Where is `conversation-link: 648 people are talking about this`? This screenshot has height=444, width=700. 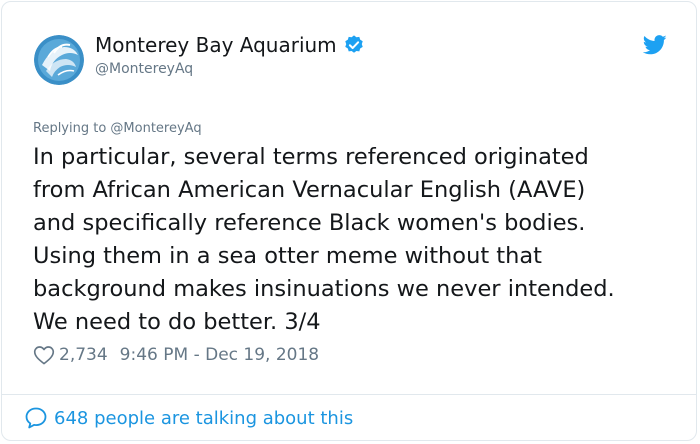
conversation-link: 648 people are talking about this is located at coordinates (188, 418).